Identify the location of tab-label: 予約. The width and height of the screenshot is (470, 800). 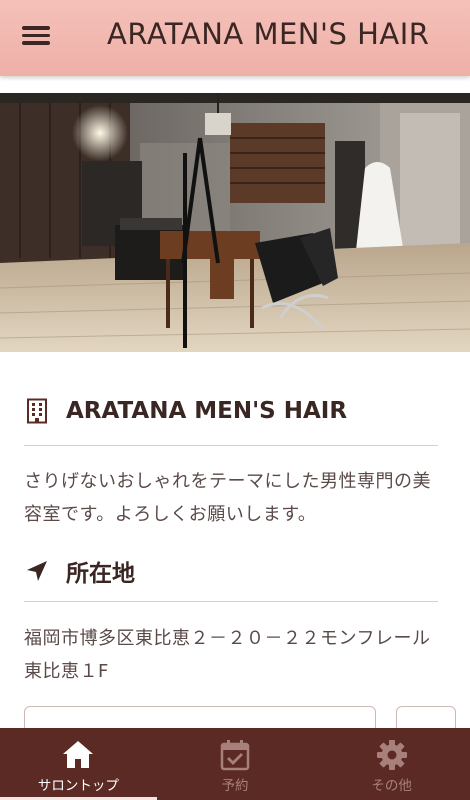
(235, 786).